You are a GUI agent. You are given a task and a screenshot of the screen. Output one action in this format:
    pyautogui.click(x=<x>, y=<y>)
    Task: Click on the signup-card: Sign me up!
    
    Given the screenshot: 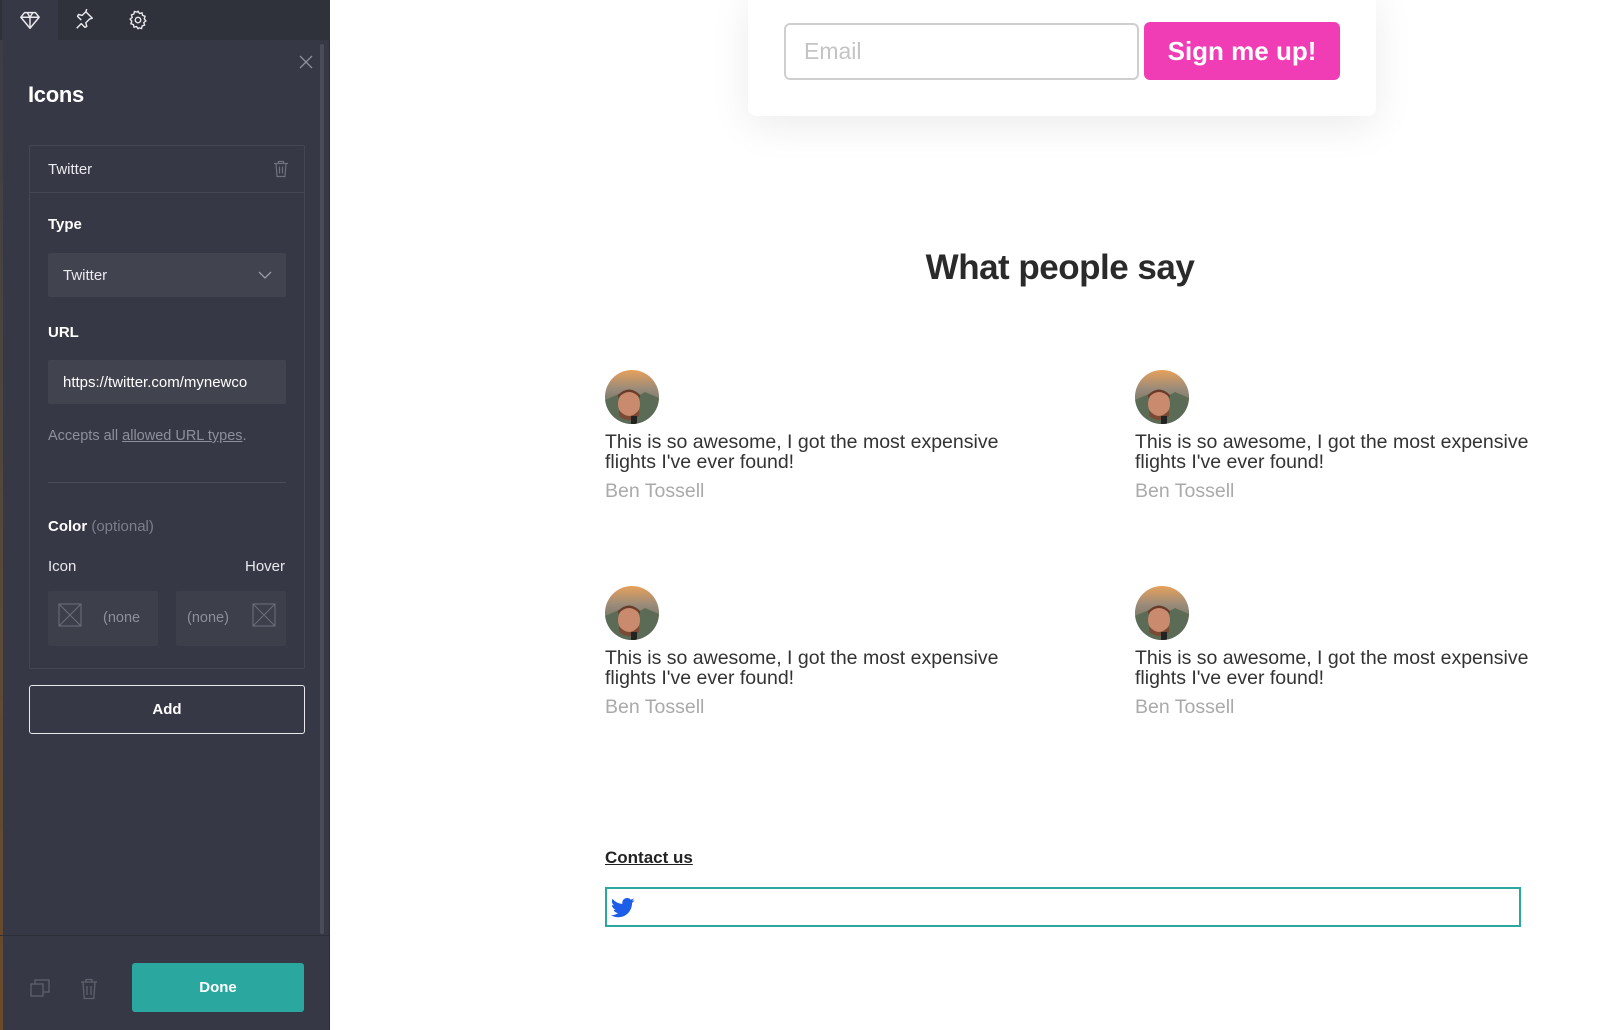 What is the action you would take?
    pyautogui.click(x=1062, y=58)
    